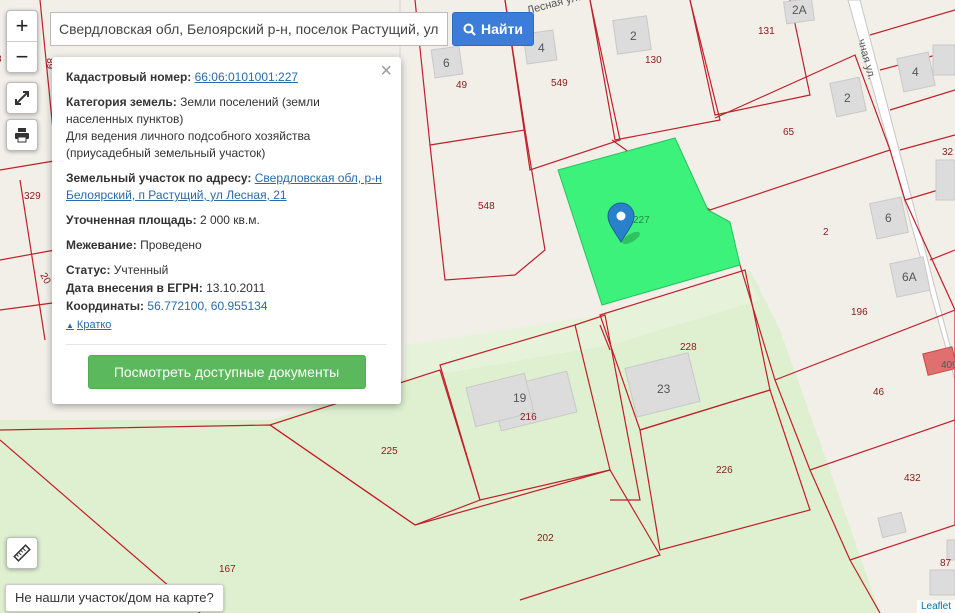 The width and height of the screenshot is (955, 613). I want to click on svg-text: 130, so click(653, 60).